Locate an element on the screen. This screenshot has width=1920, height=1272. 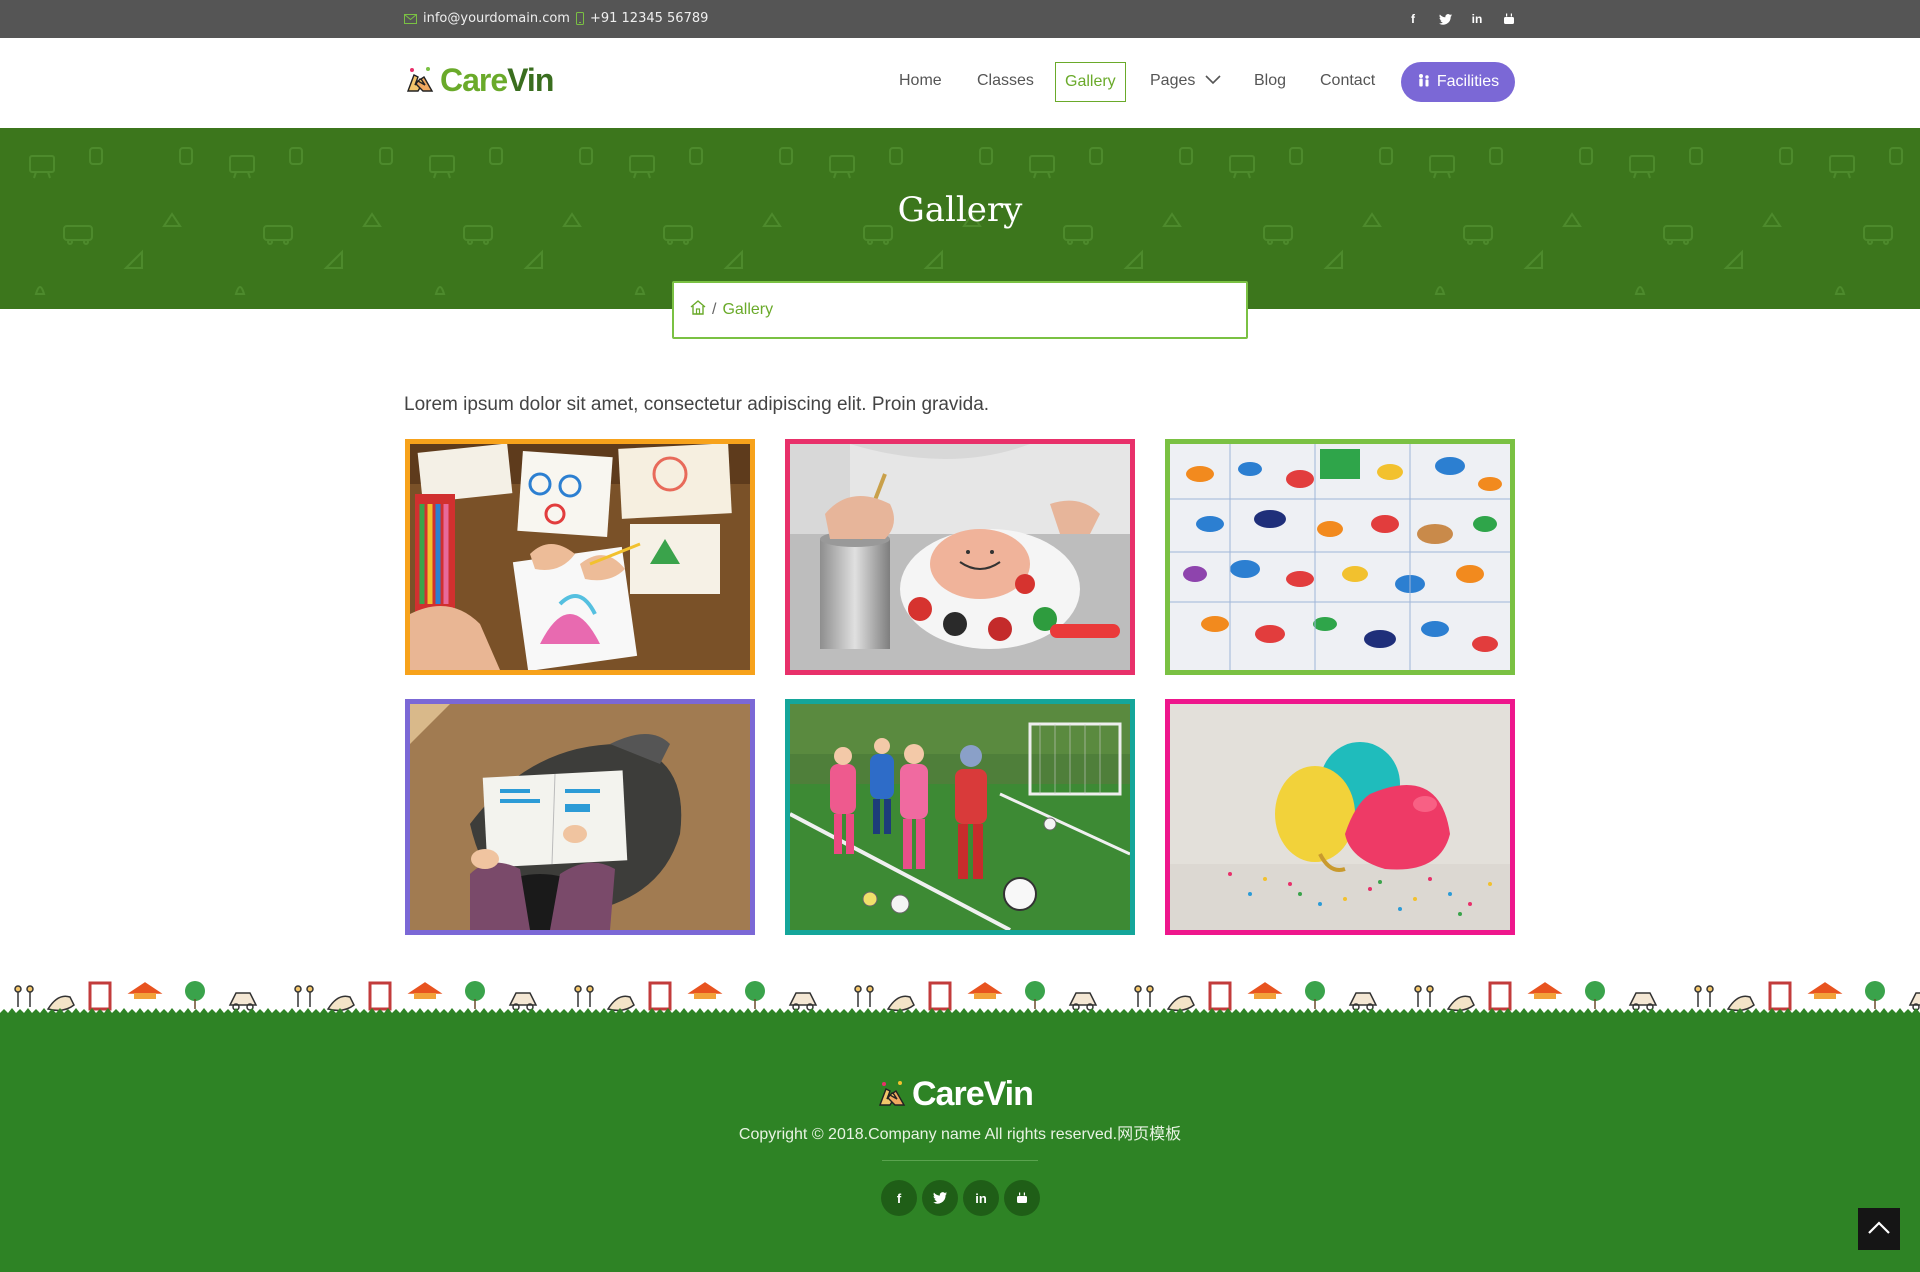
page-title: Gallery is located at coordinates (960, 210).